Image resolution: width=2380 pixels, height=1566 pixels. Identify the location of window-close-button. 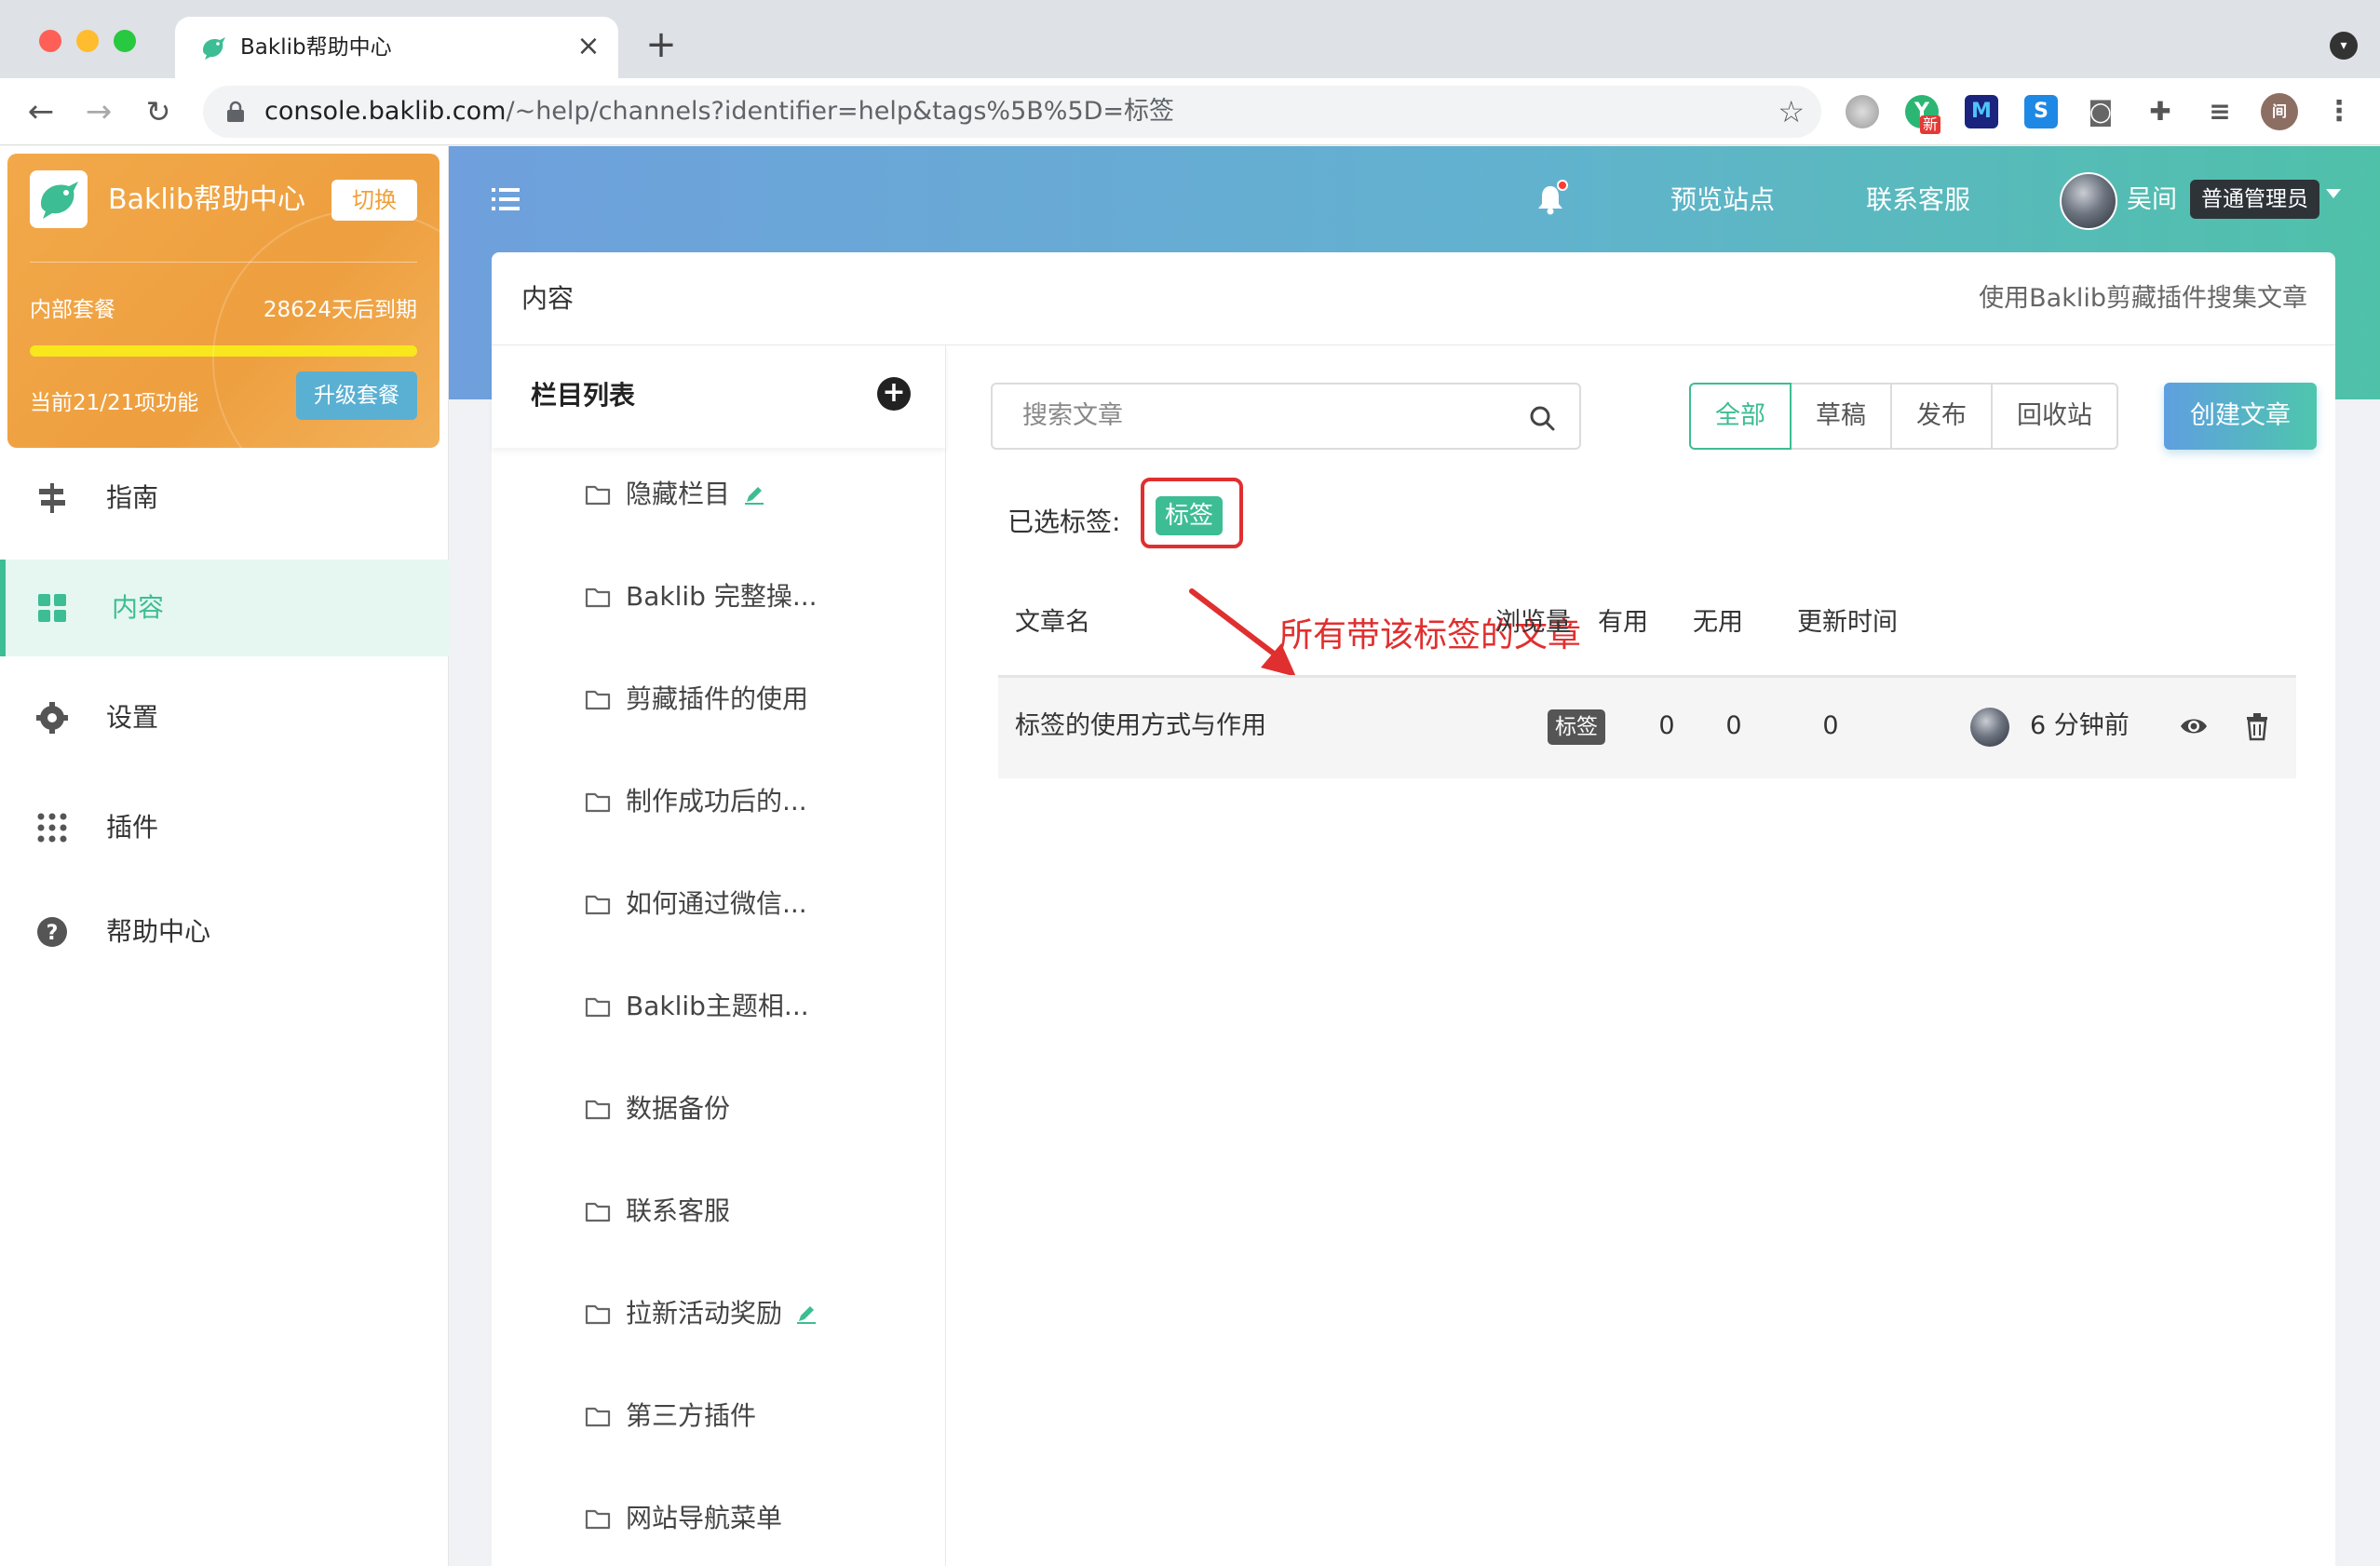
(50, 41).